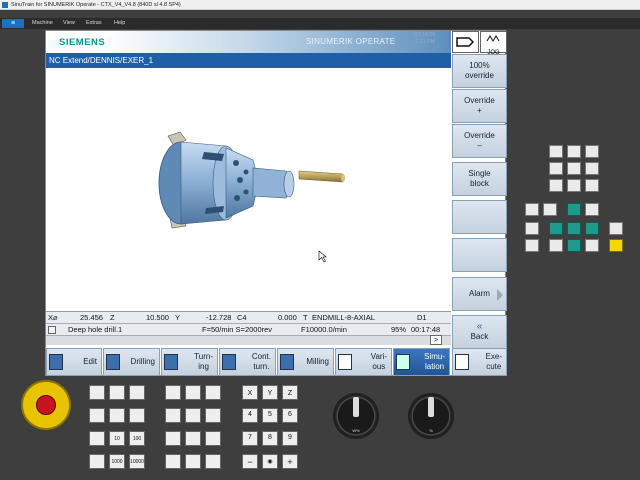 This screenshot has width=640, height=480. What do you see at coordinates (74, 362) in the screenshot?
I see `softkey-edit: Edit` at bounding box center [74, 362].